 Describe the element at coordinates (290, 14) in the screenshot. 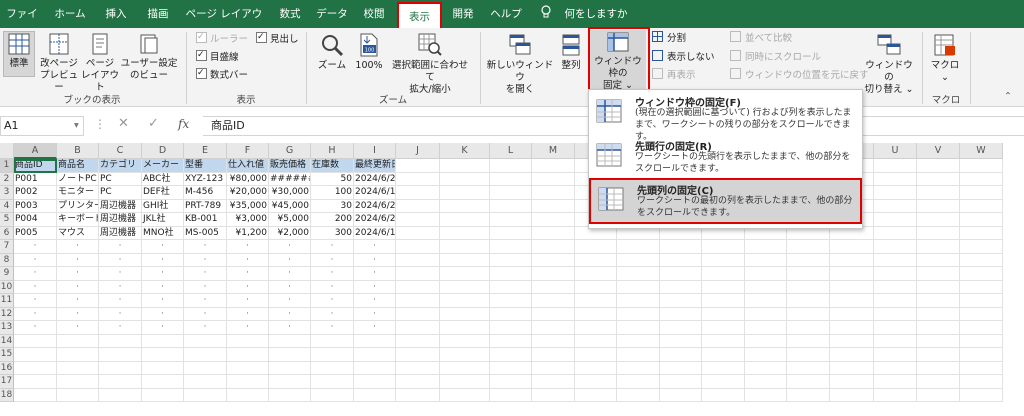

I see `tab-formulas: 数式` at that location.